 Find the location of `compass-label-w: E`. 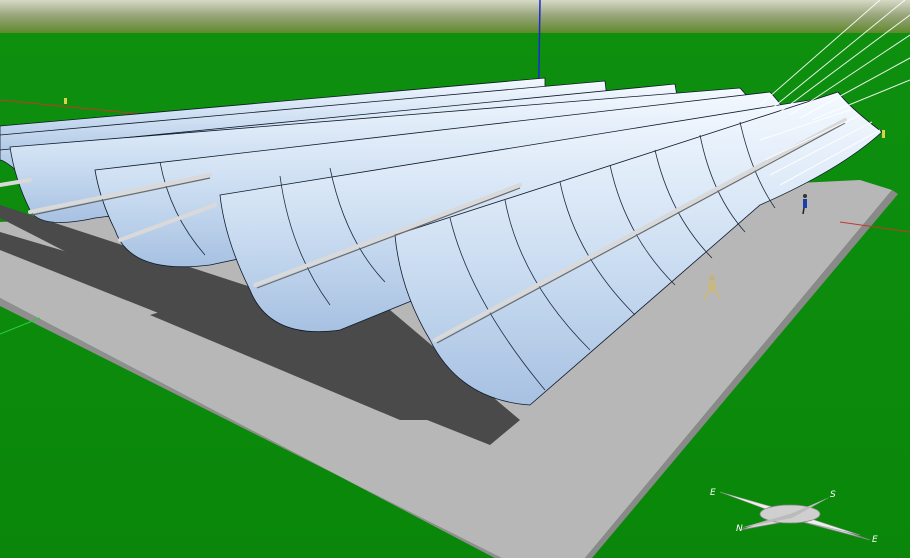

compass-label-w: E is located at coordinates (713, 493).